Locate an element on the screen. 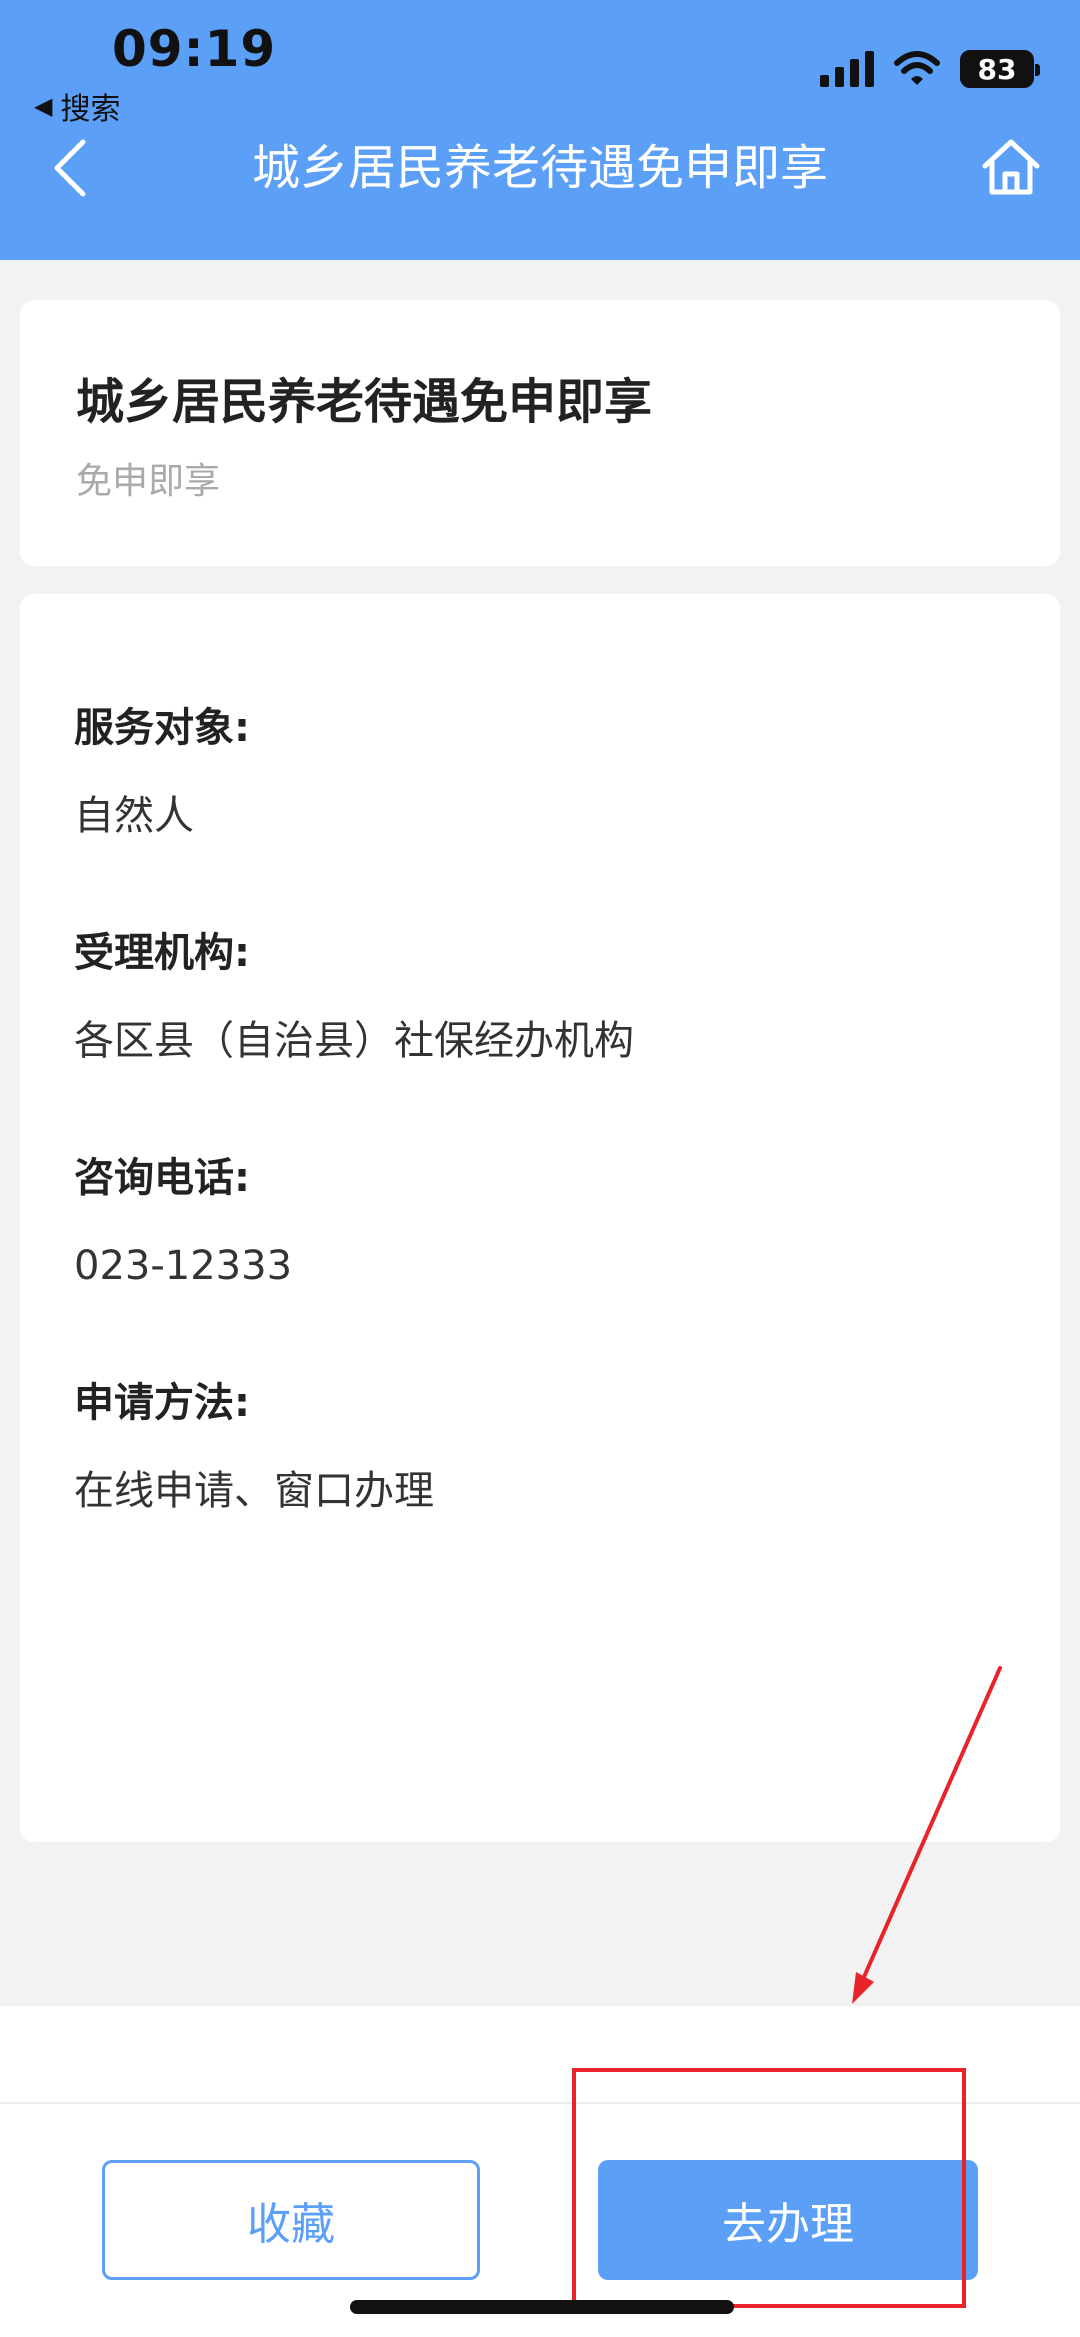 This screenshot has height=2337, width=1080. cellular-signal-icon is located at coordinates (847, 69).